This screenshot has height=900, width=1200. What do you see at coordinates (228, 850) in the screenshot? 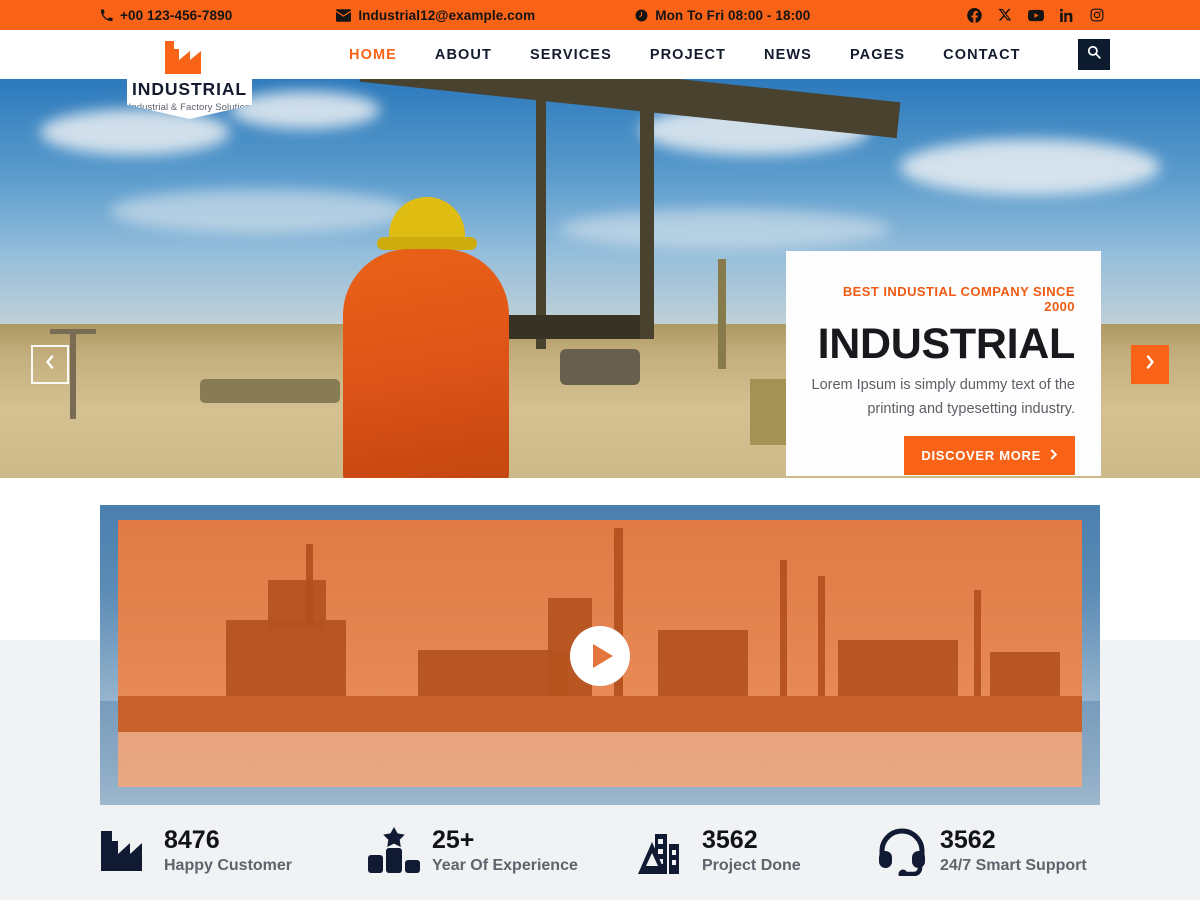
I see `stat-text: 8476 Happy Customer` at bounding box center [228, 850].